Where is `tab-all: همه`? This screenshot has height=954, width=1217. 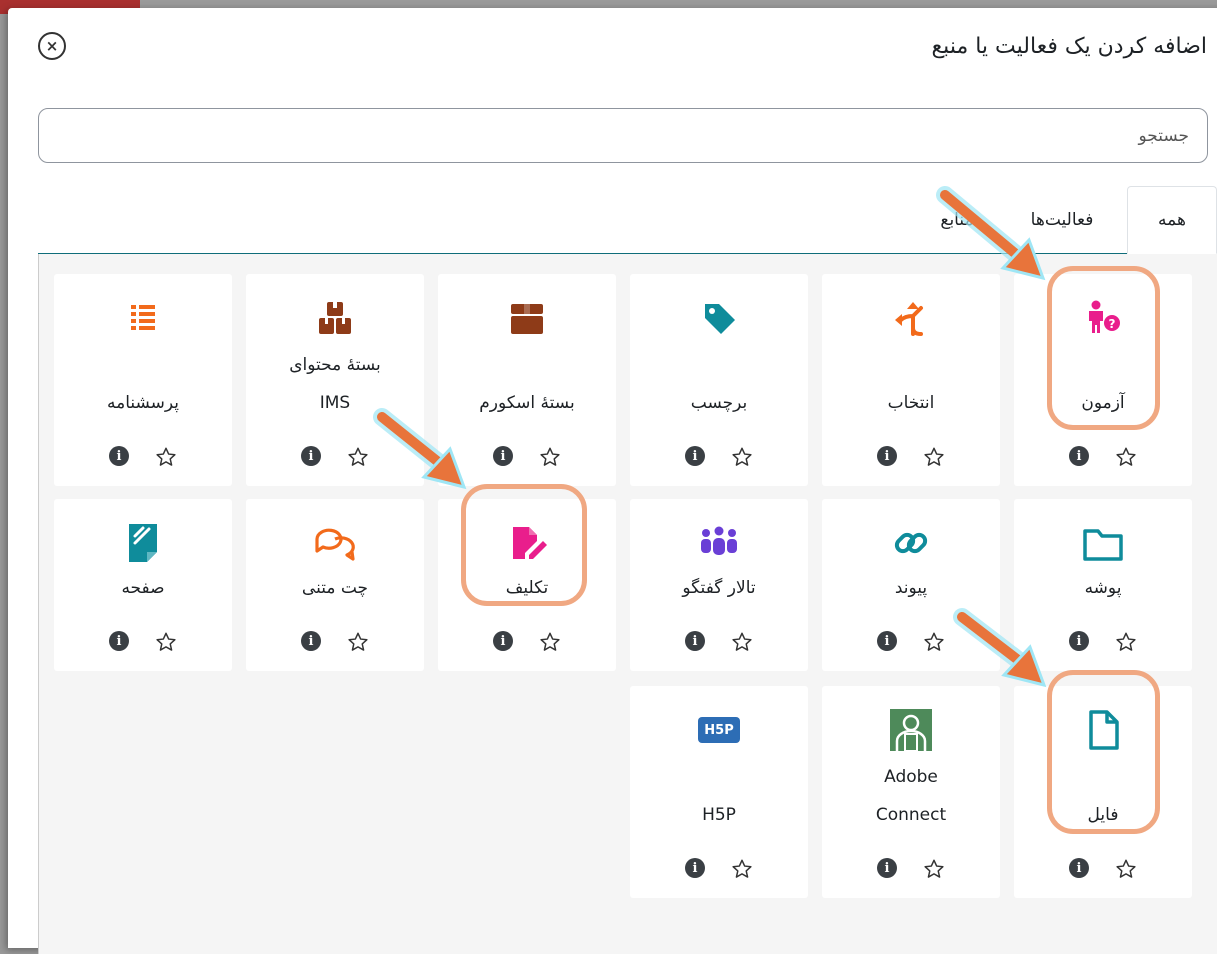 tab-all: همه is located at coordinates (1172, 220).